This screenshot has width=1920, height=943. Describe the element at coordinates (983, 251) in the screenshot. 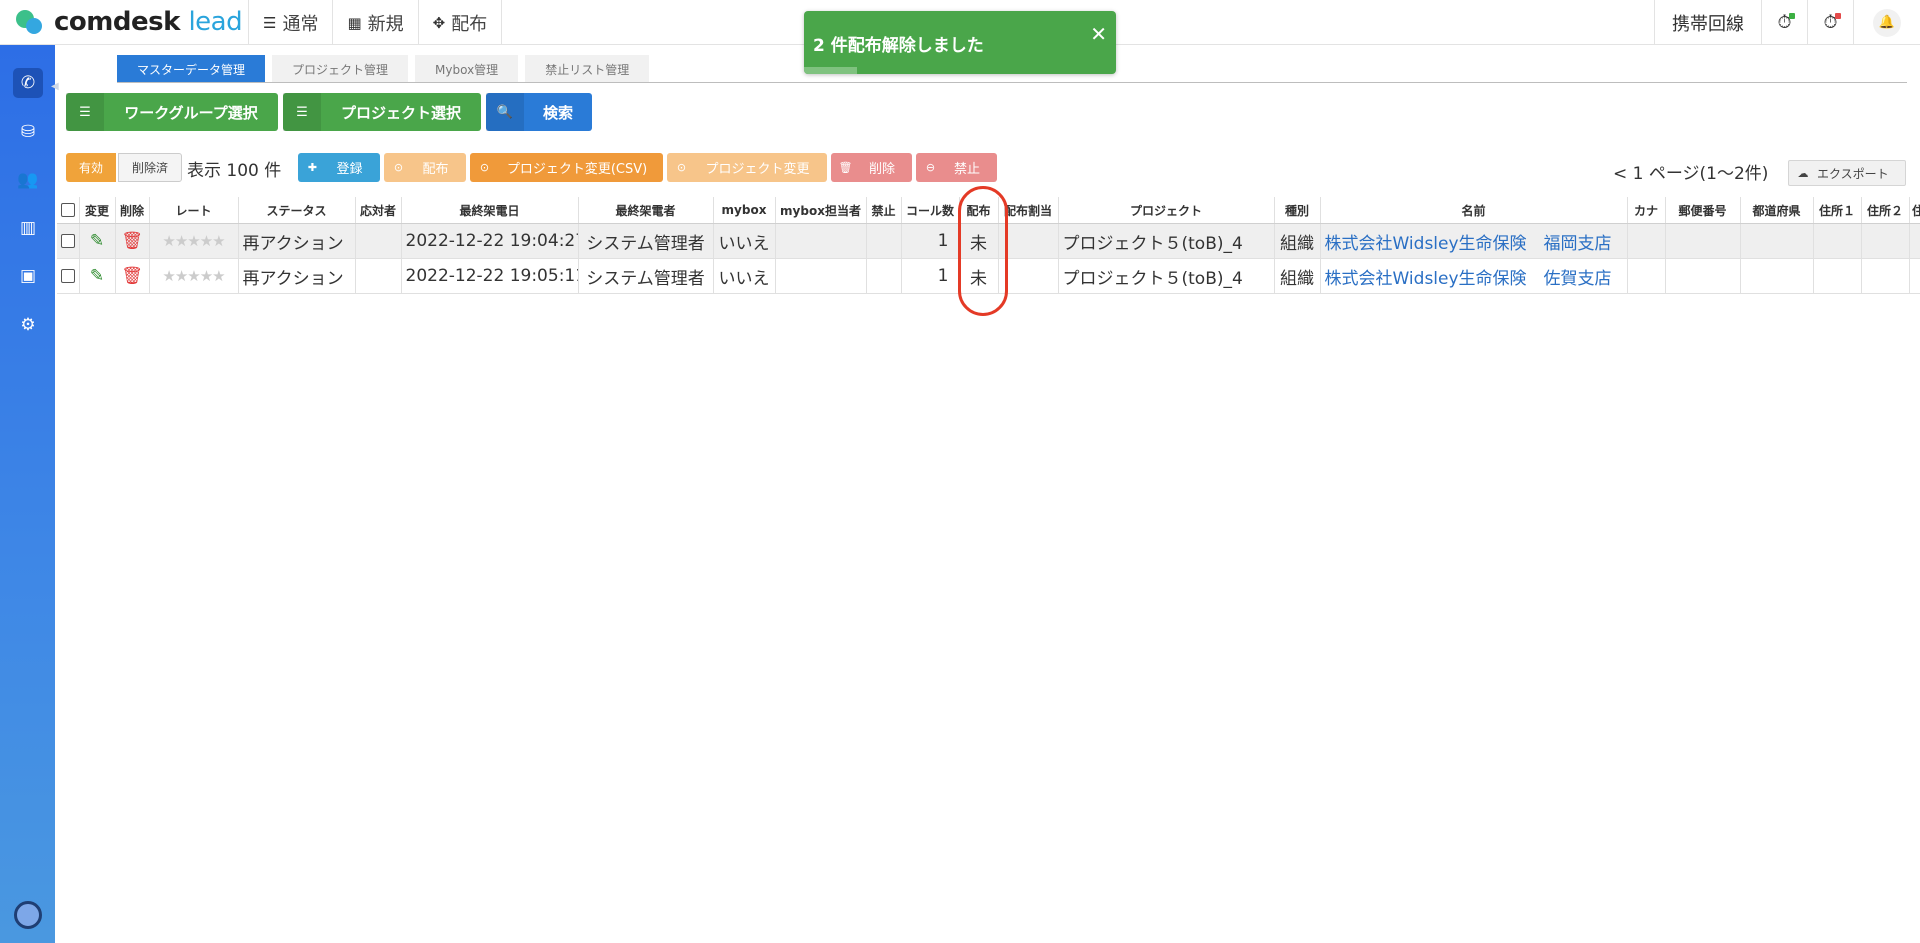

I see `highlight-circle-annotation` at that location.